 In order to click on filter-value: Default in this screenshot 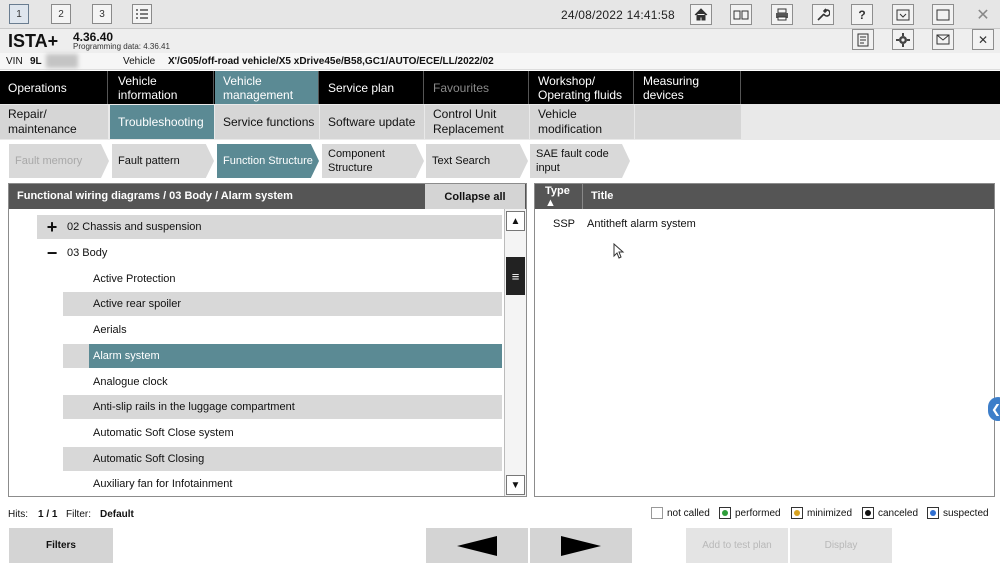, I will do `click(117, 514)`.